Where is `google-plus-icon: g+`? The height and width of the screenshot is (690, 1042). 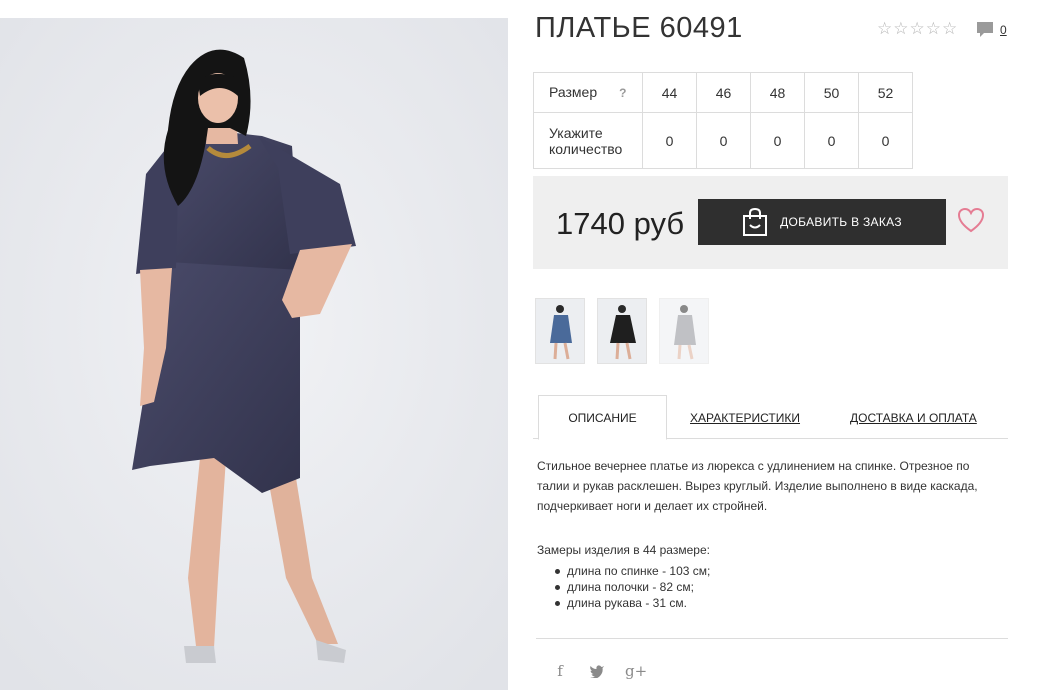 google-plus-icon: g+ is located at coordinates (636, 671).